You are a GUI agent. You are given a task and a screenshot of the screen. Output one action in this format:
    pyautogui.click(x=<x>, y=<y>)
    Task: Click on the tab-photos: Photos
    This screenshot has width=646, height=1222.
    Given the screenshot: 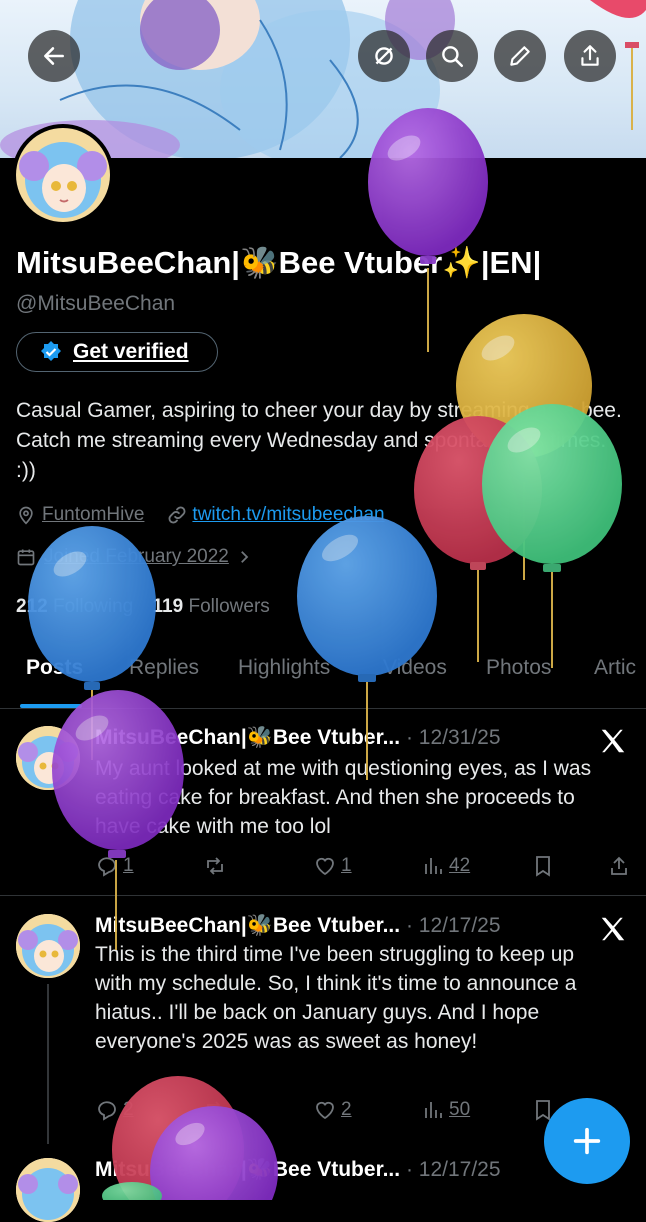 What is the action you would take?
    pyautogui.click(x=518, y=668)
    